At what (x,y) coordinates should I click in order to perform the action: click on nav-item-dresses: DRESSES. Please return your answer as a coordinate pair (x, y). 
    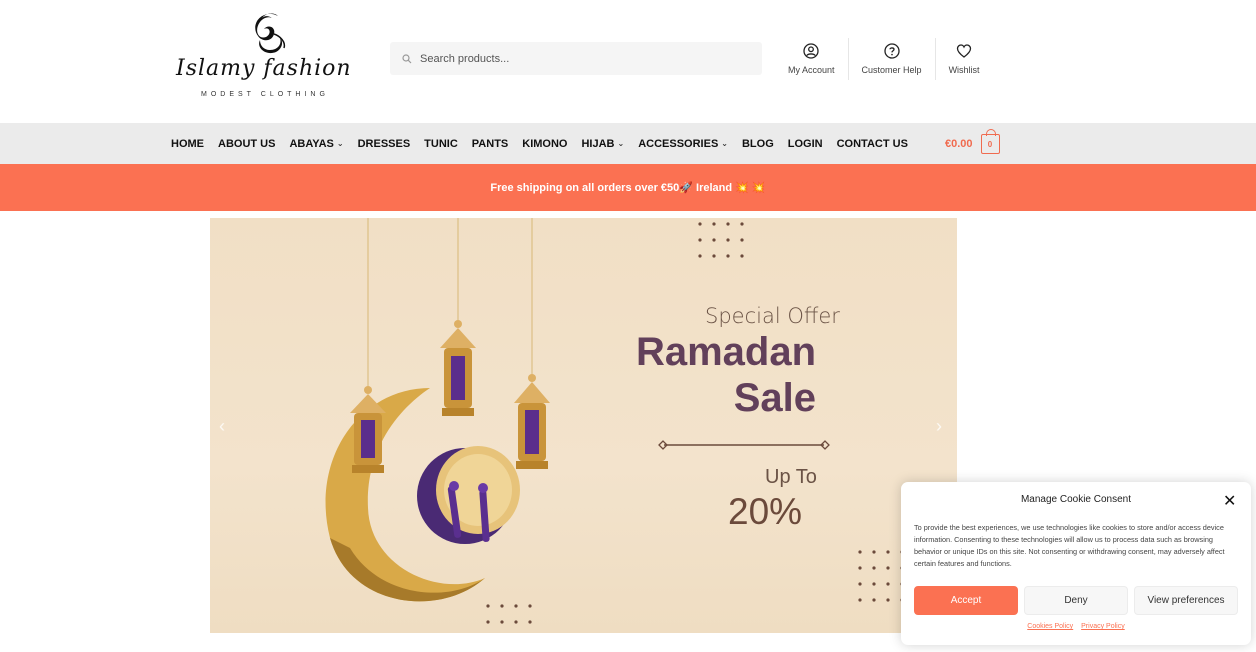
    Looking at the image, I should click on (384, 144).